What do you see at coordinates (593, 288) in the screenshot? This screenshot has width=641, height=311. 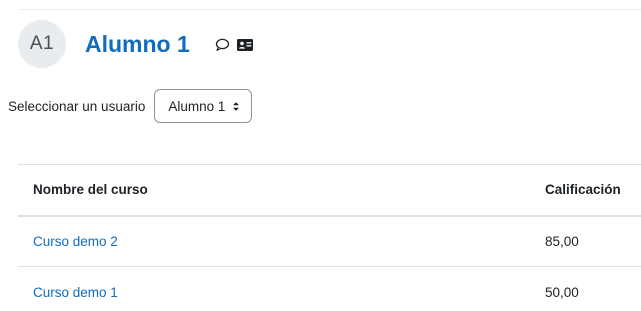 I see `grade-cell: 50,00` at bounding box center [593, 288].